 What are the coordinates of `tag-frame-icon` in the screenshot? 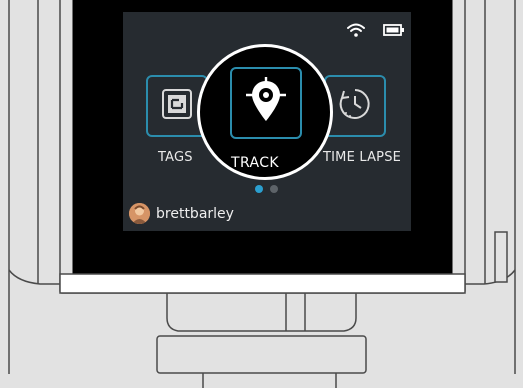 It's located at (177, 106).